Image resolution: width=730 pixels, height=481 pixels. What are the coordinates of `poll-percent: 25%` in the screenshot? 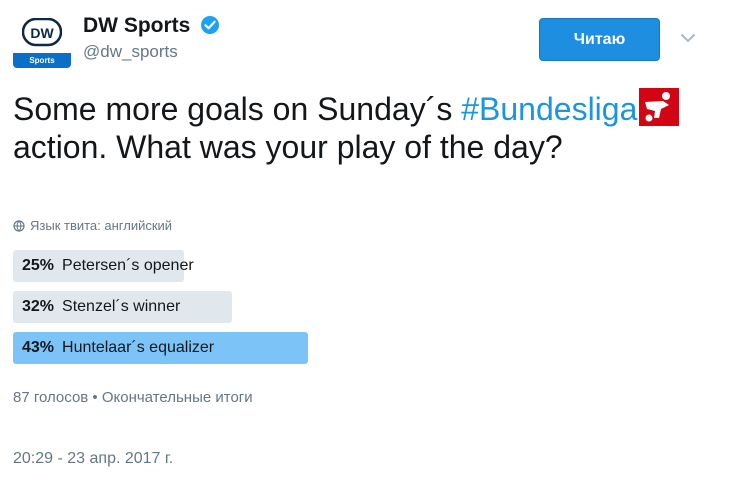 It's located at (38, 265).